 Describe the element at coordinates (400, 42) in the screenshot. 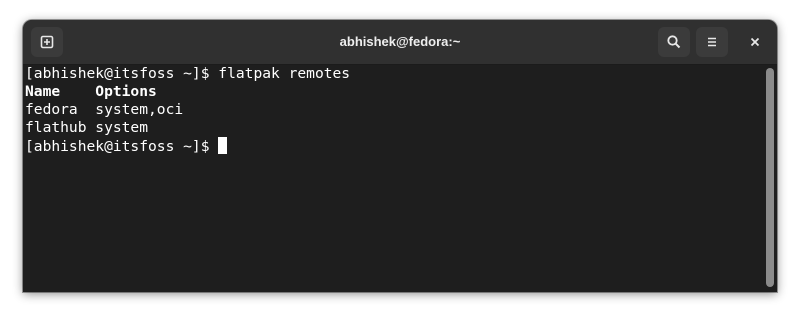

I see `headerbar: abhishek@fedora:~` at that location.